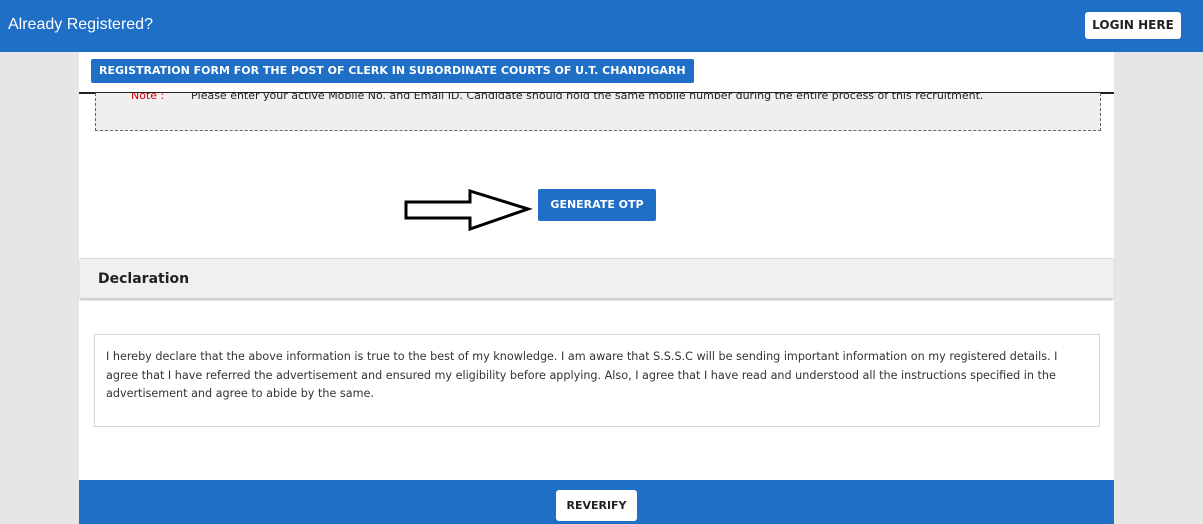 This screenshot has width=1203, height=524. Describe the element at coordinates (1133, 25) in the screenshot. I see `login-button: LOGIN HERE` at that location.